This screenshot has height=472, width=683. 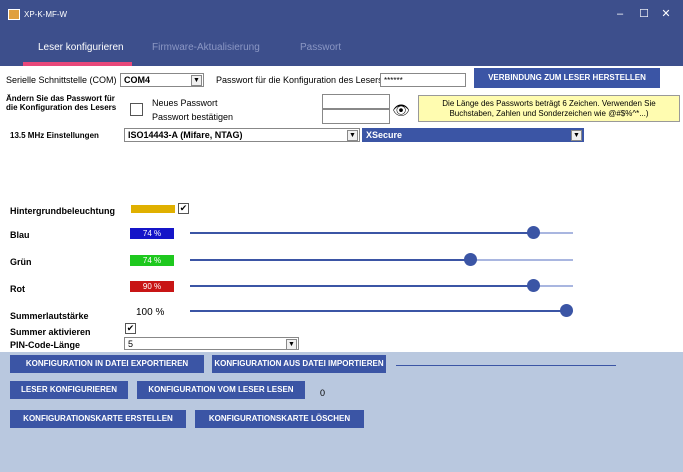 What do you see at coordinates (49, 316) in the screenshot?
I see `buzzer-volume-label: Summerlautstärke` at bounding box center [49, 316].